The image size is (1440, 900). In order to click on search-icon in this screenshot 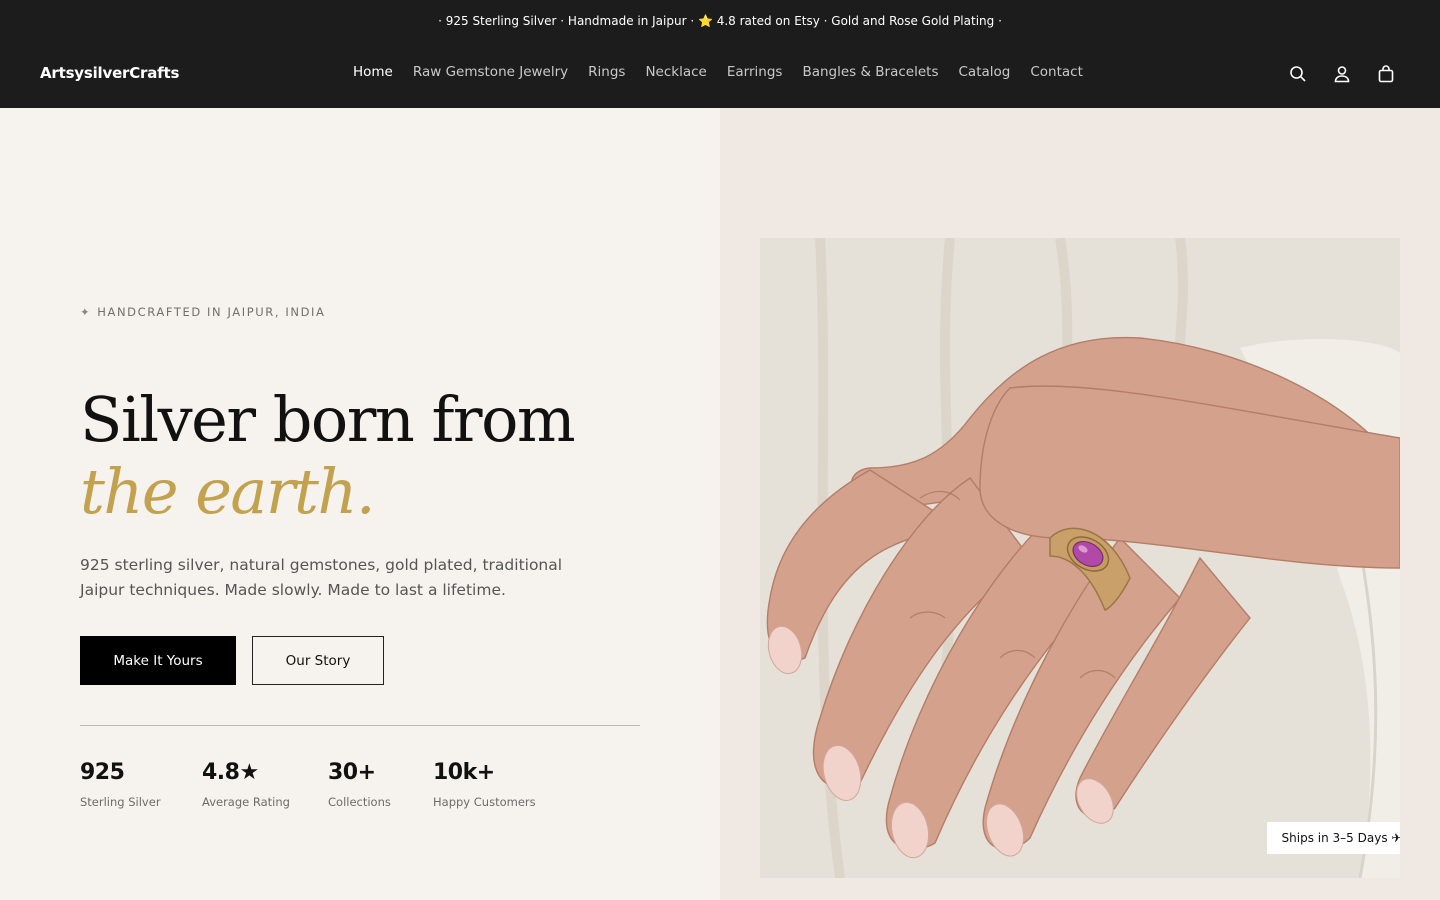, I will do `click(1298, 74)`.